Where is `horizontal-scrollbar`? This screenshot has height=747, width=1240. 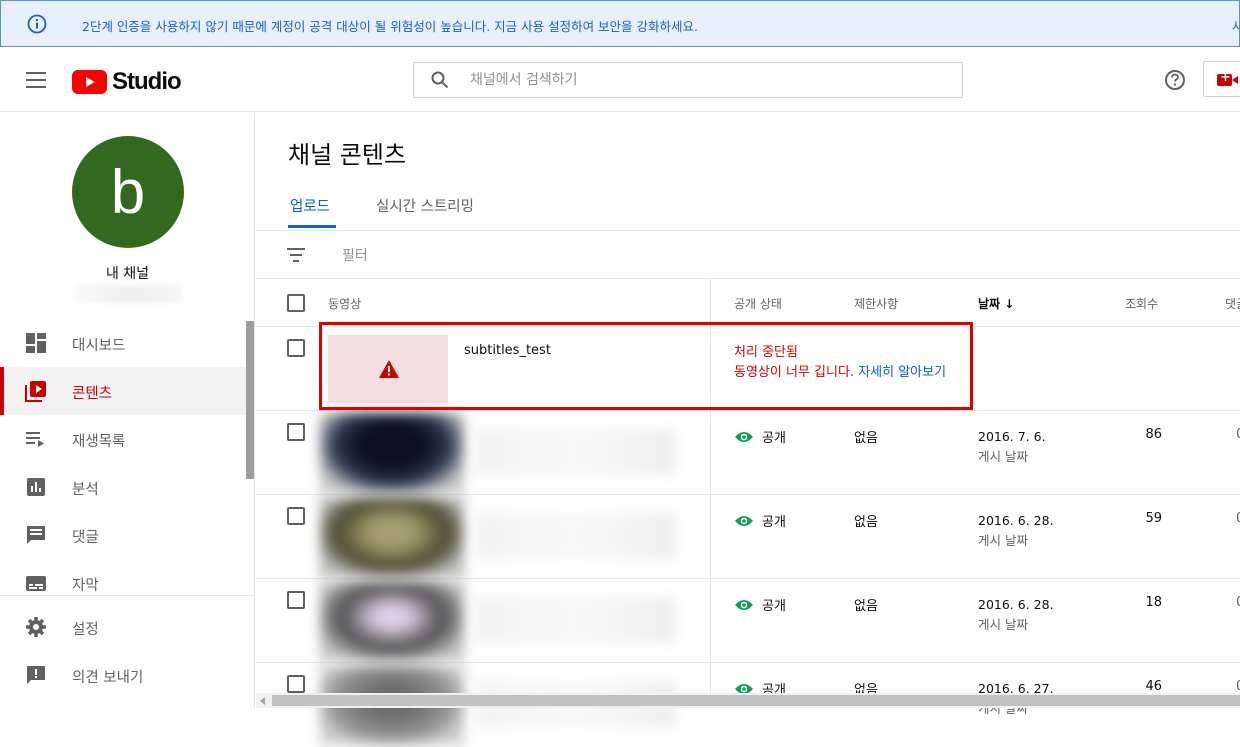
horizontal-scrollbar is located at coordinates (748, 700).